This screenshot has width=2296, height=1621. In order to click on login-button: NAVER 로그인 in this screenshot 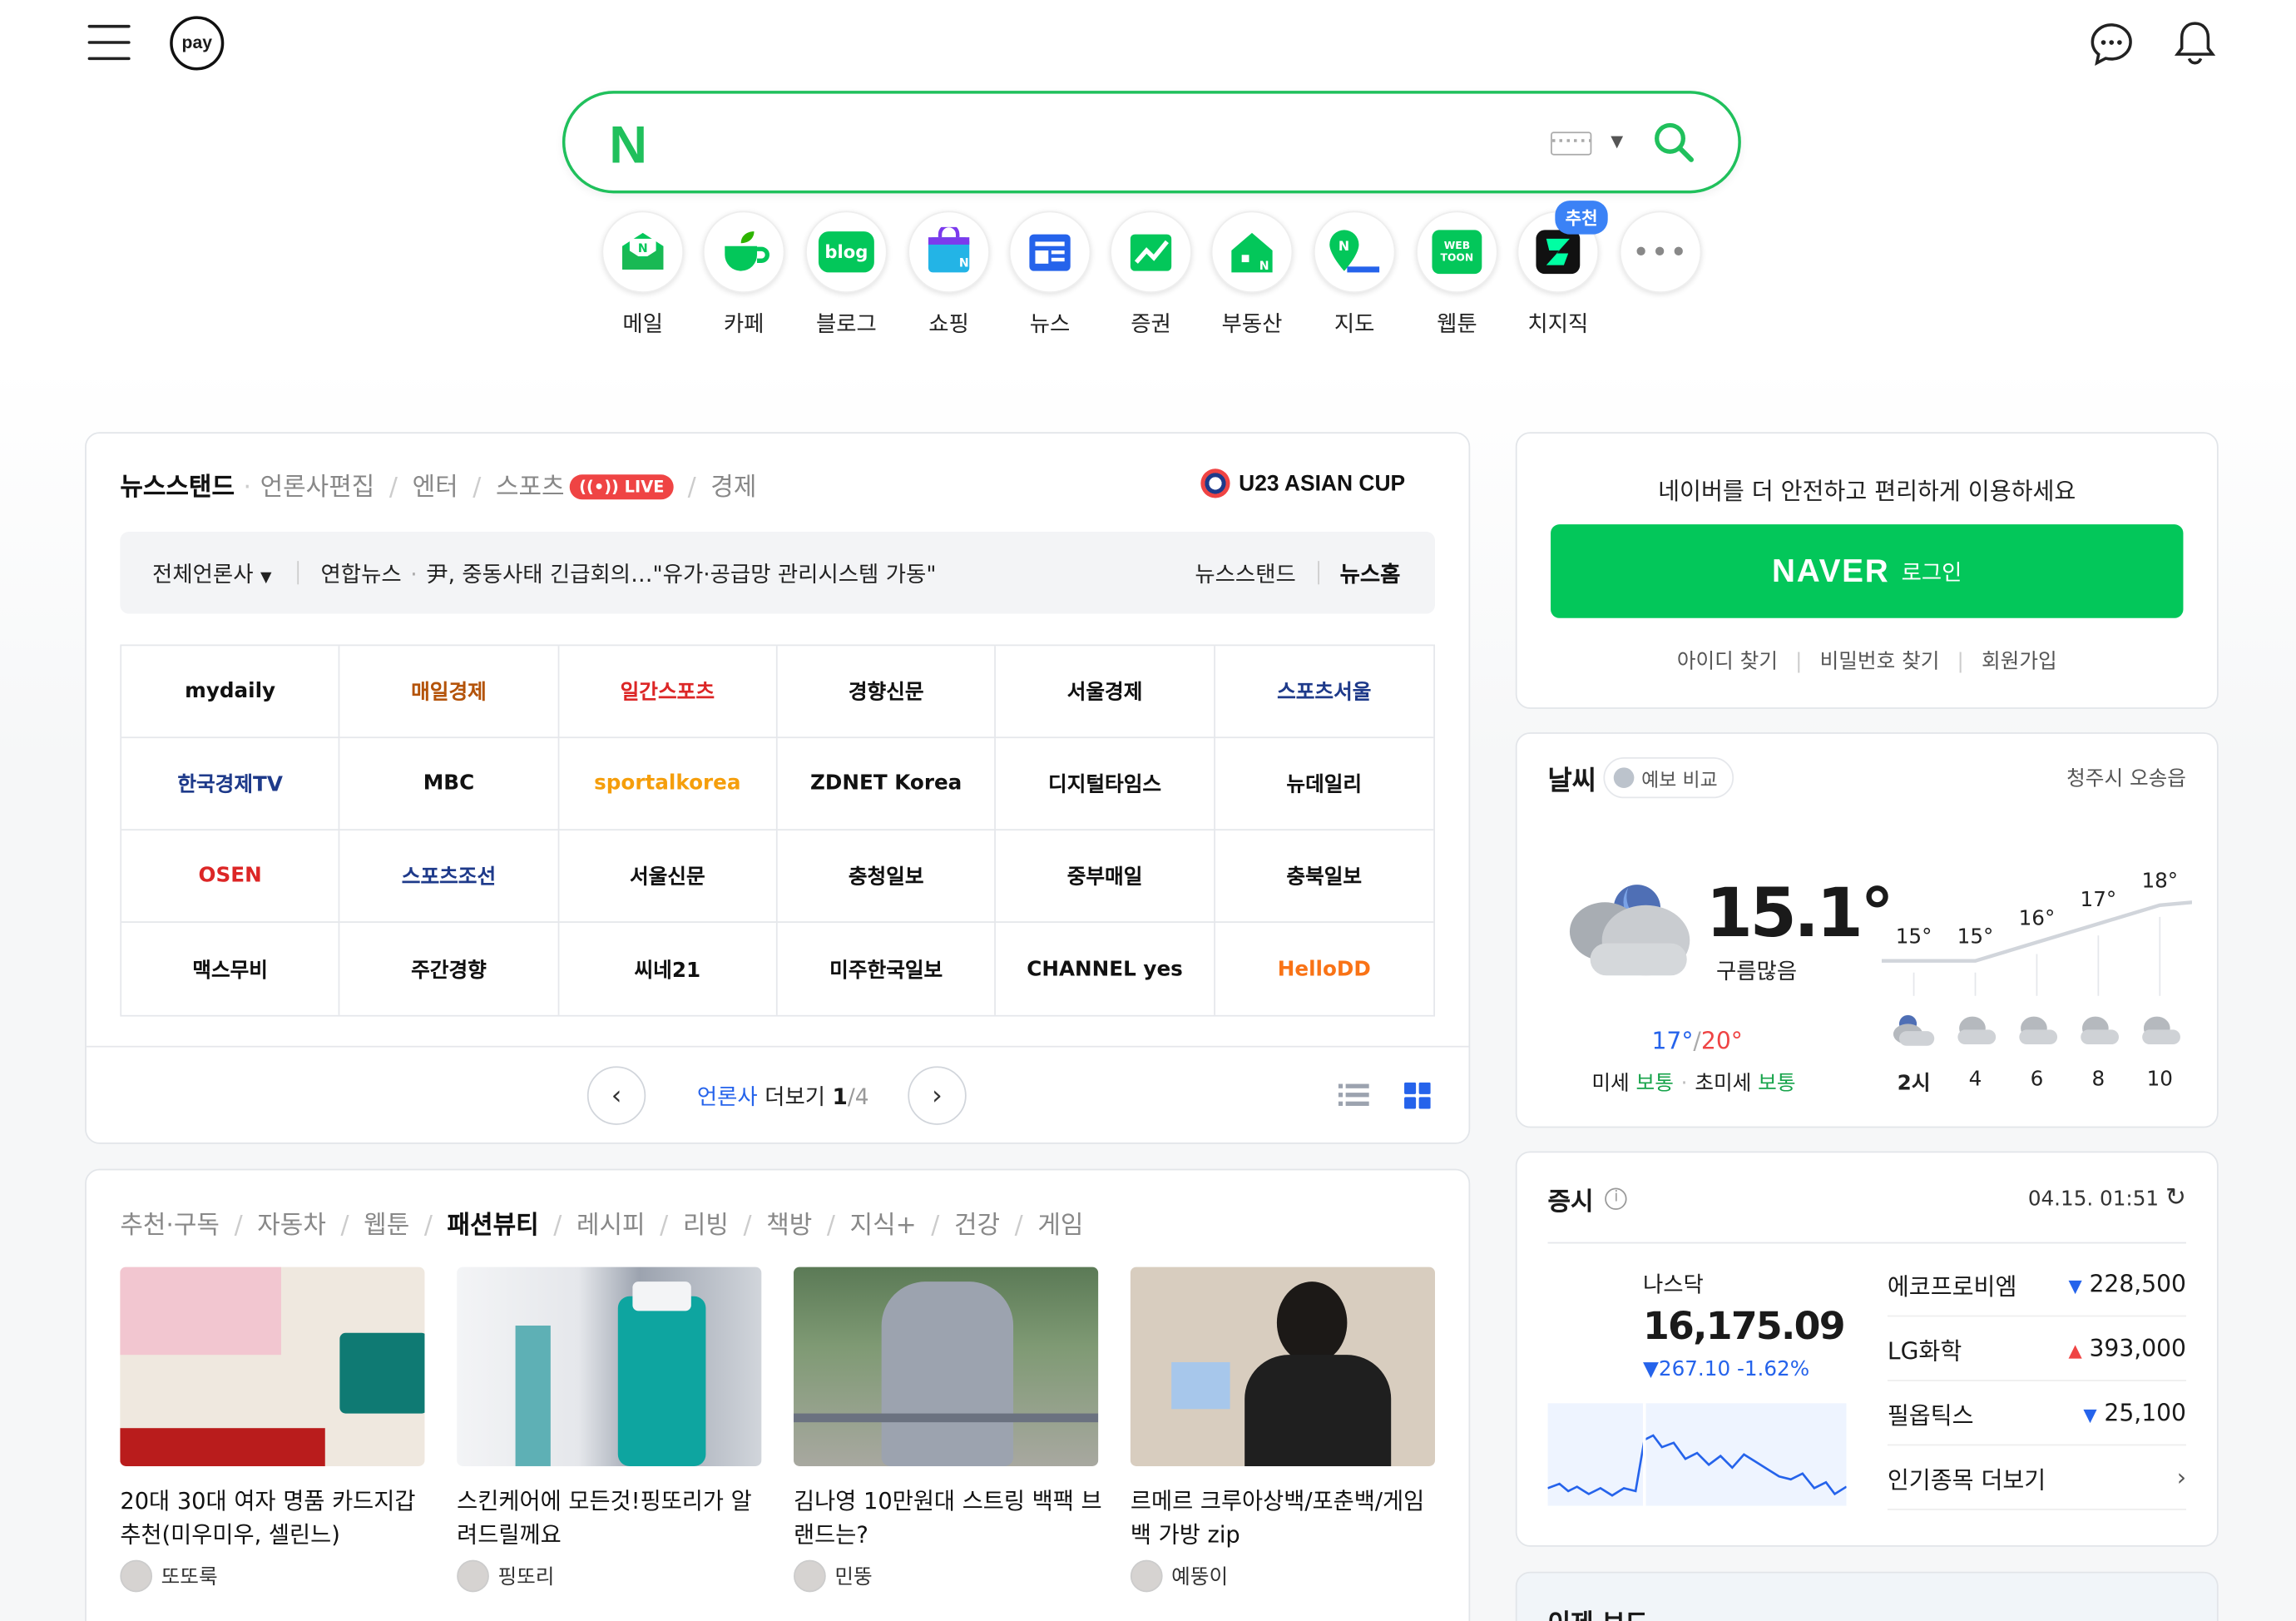, I will do `click(1867, 571)`.